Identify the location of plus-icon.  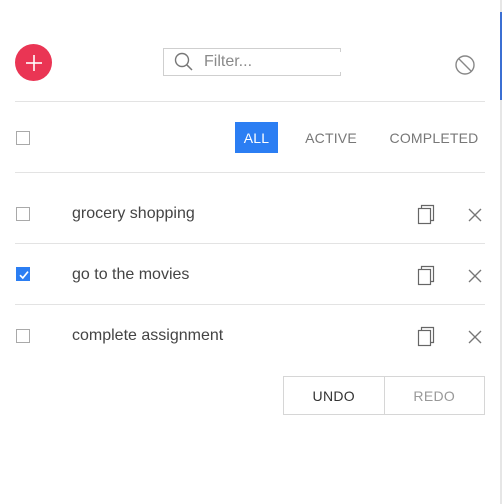
(33, 62).